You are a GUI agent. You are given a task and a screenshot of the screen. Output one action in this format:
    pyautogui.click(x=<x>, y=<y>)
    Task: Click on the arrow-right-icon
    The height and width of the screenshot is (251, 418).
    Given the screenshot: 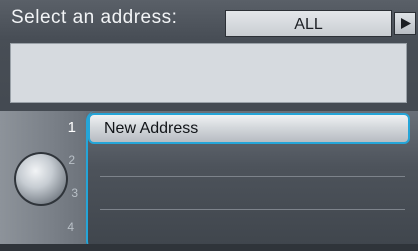 What is the action you would take?
    pyautogui.click(x=406, y=23)
    